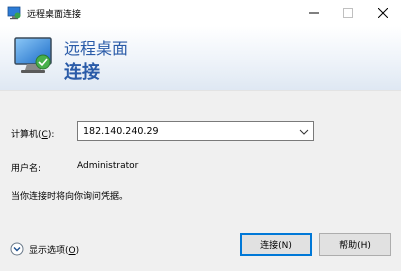  I want to click on expand-down-circle-icon, so click(17, 249).